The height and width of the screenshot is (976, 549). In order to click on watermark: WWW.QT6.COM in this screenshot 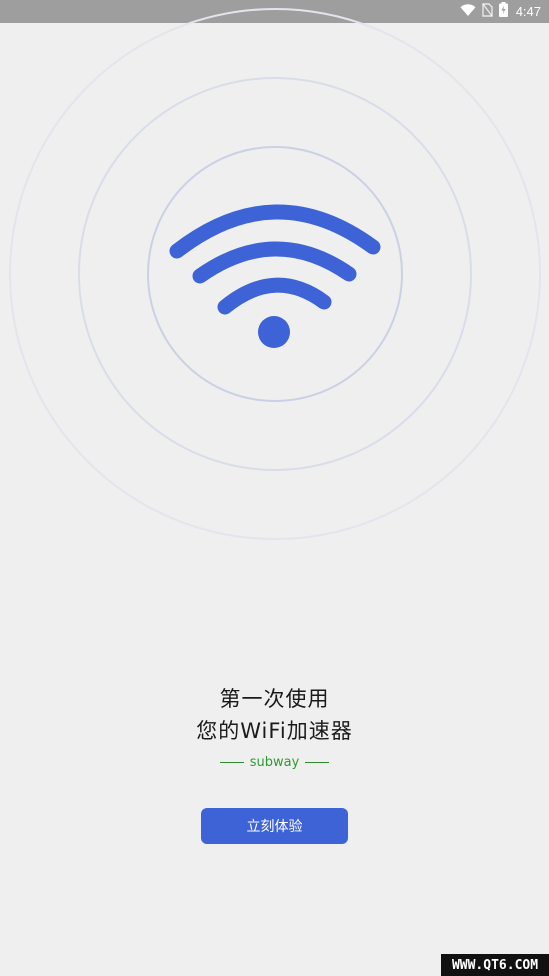, I will do `click(495, 965)`.